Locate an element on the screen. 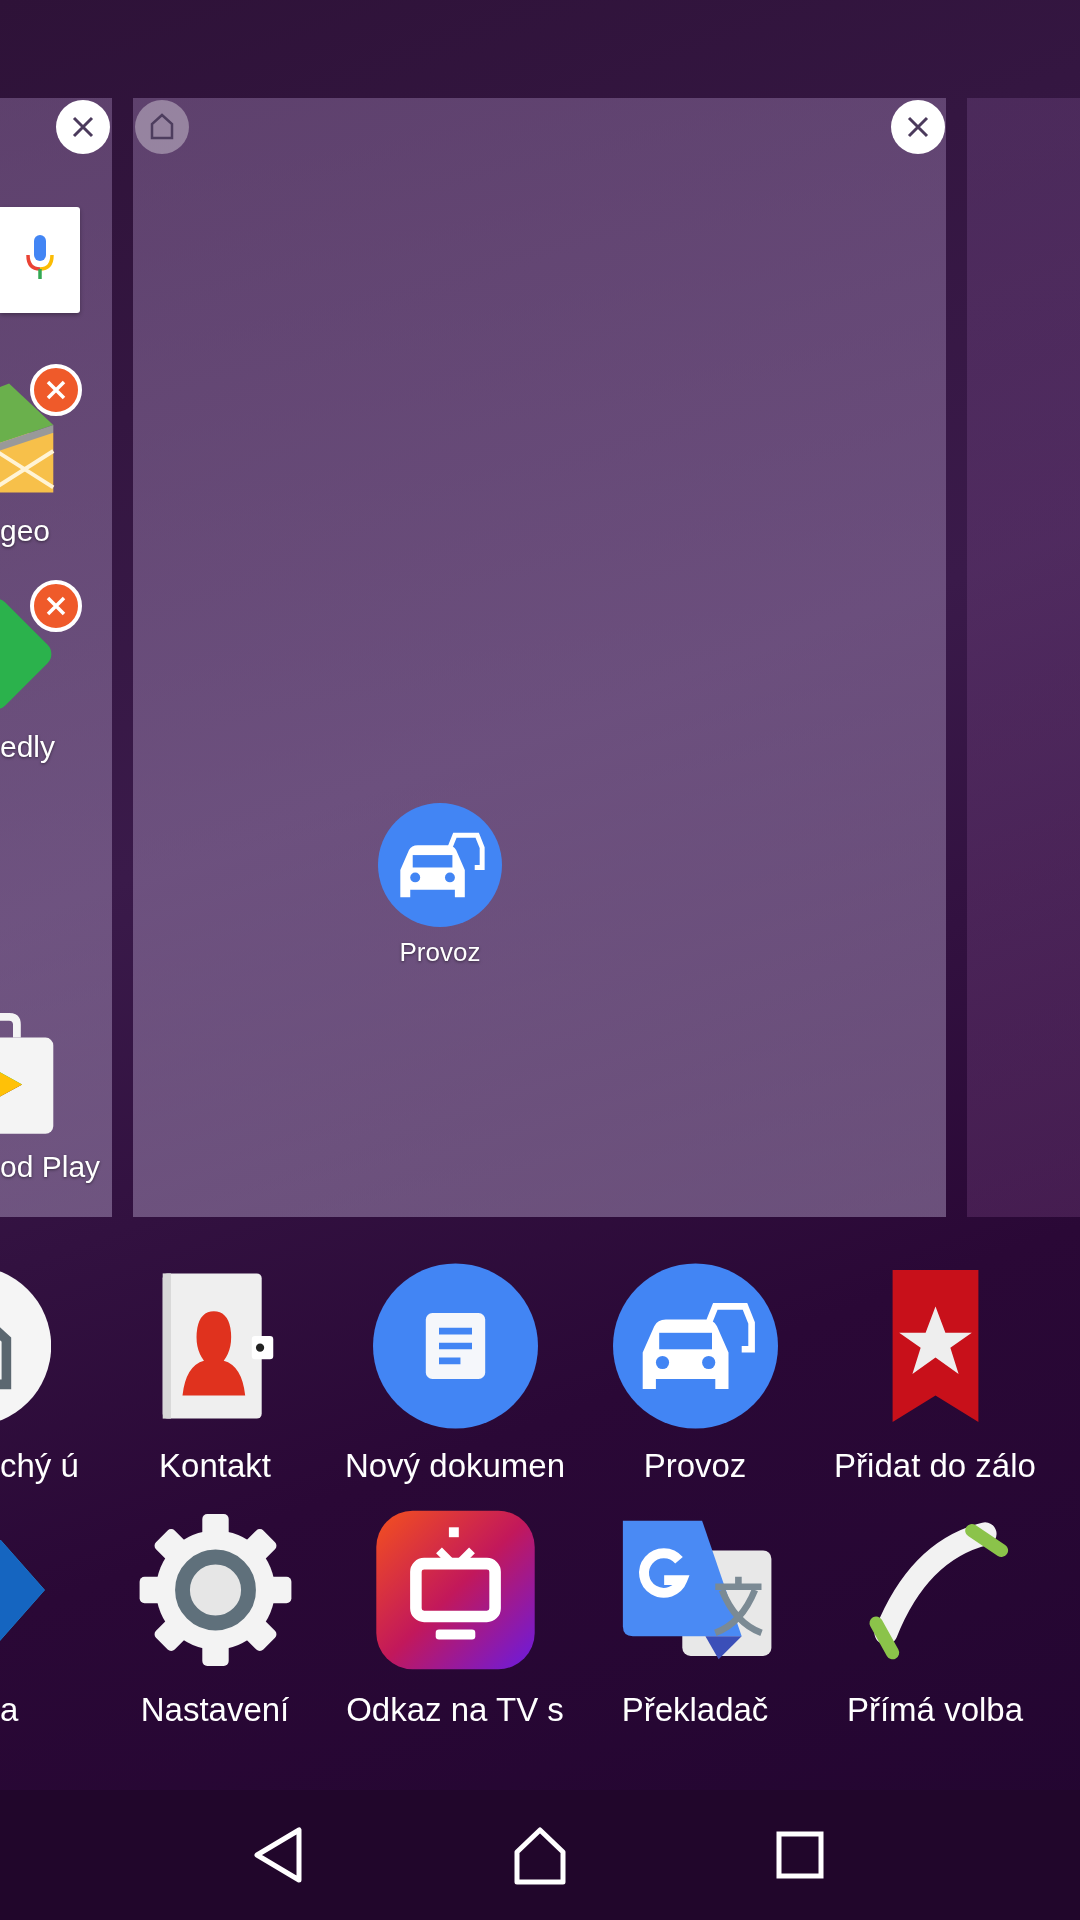 This screenshot has height=1920, width=1080. shortcut-label: Přidat do zálo is located at coordinates (935, 1466).